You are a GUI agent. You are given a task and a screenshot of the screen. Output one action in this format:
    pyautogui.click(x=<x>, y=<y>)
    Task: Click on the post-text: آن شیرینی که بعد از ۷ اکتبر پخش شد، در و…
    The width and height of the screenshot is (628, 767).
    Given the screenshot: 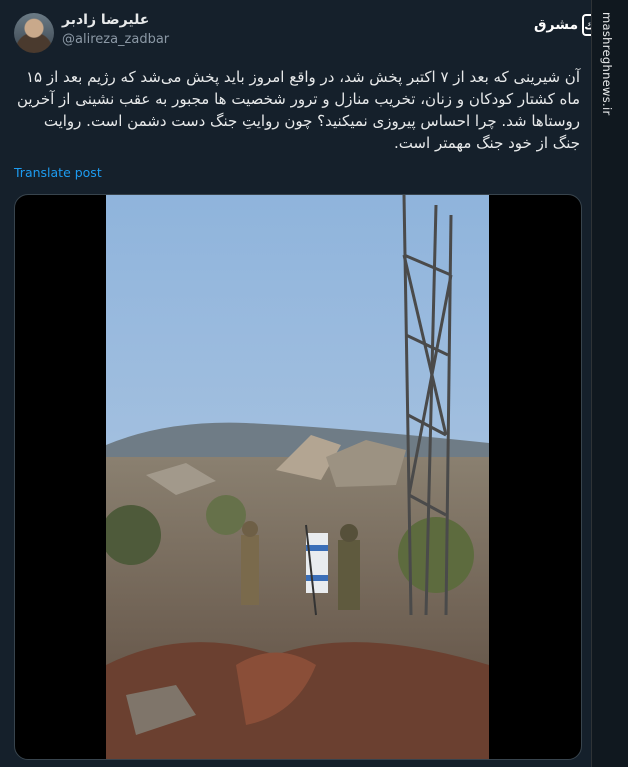 What is the action you would take?
    pyautogui.click(x=298, y=110)
    